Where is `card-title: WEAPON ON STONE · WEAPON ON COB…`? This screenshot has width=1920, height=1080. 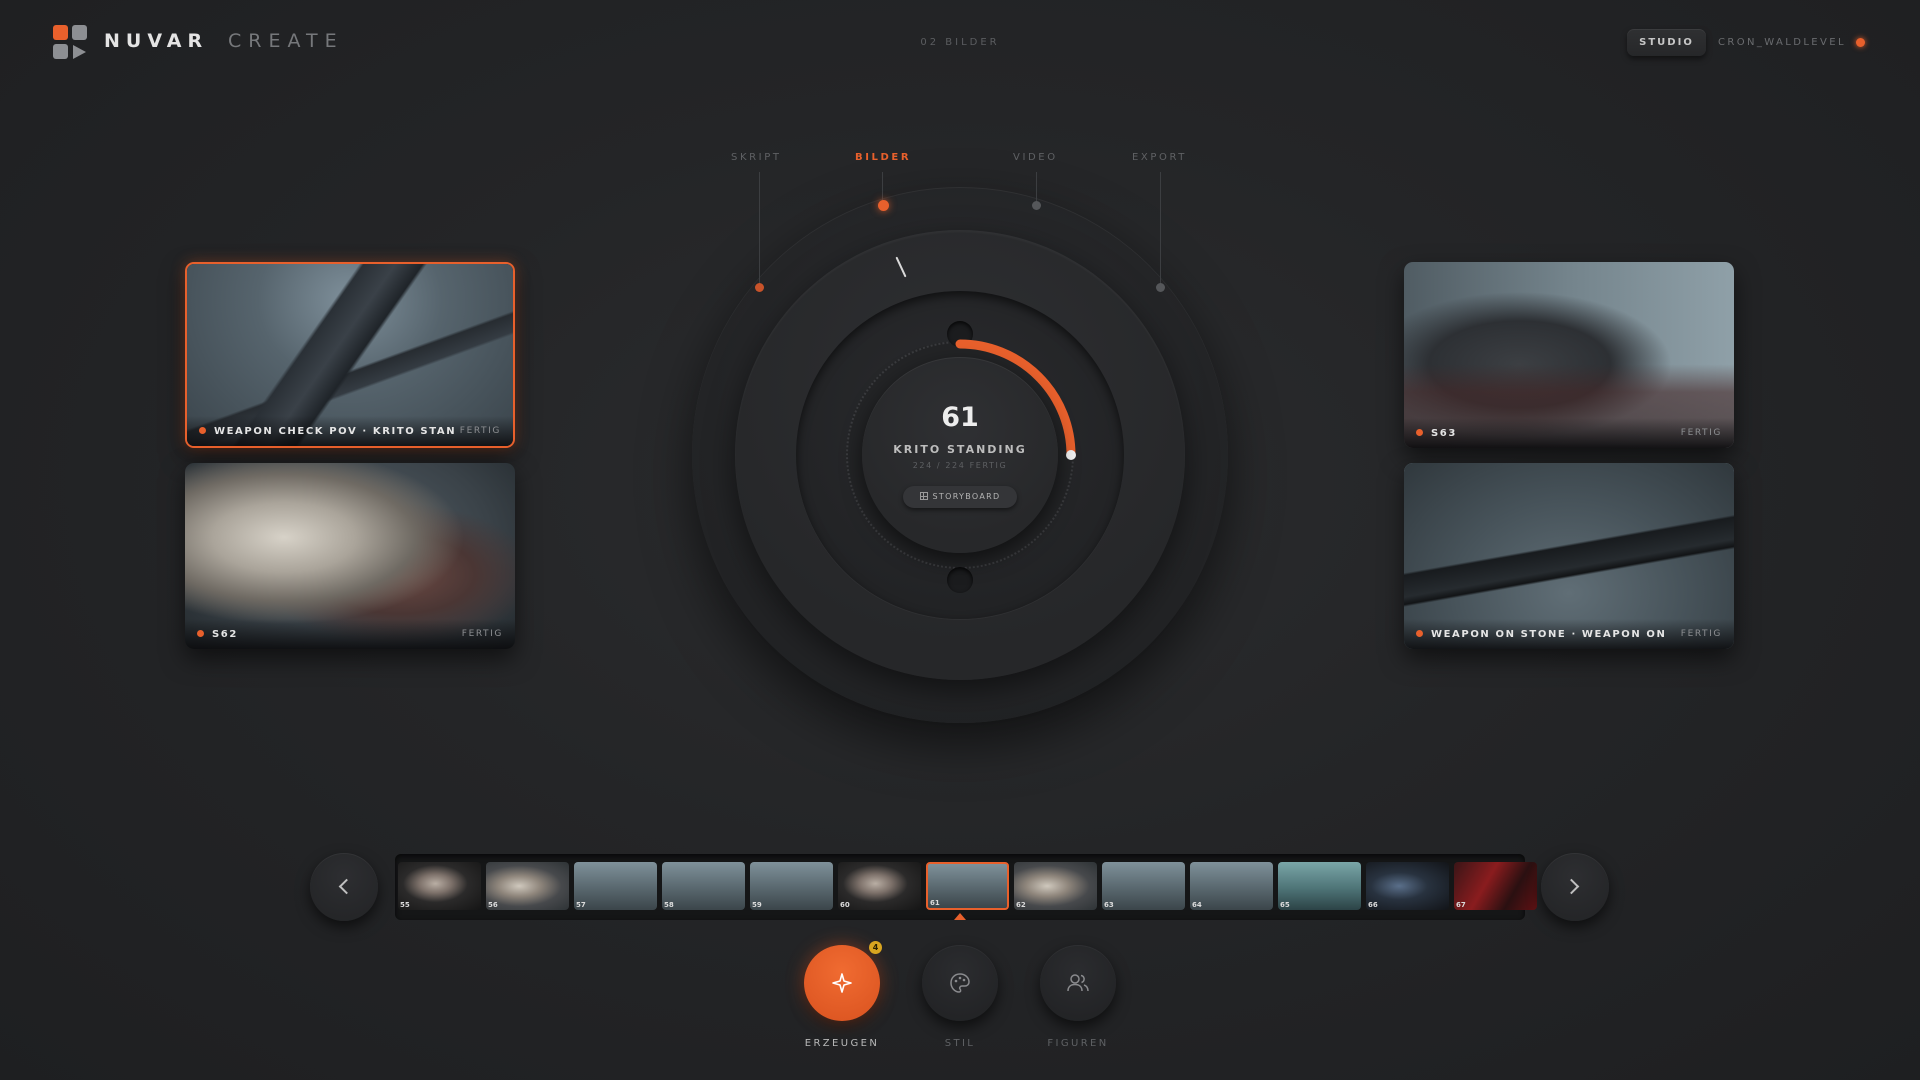 card-title: WEAPON ON STONE · WEAPON ON COB… is located at coordinates (1551, 634).